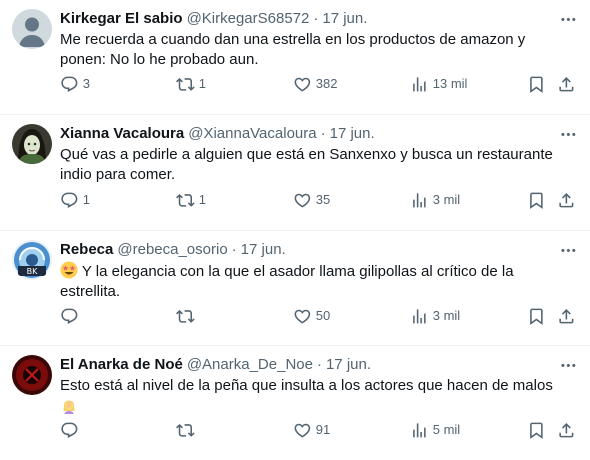  I want to click on reply-count: 3, so click(86, 84).